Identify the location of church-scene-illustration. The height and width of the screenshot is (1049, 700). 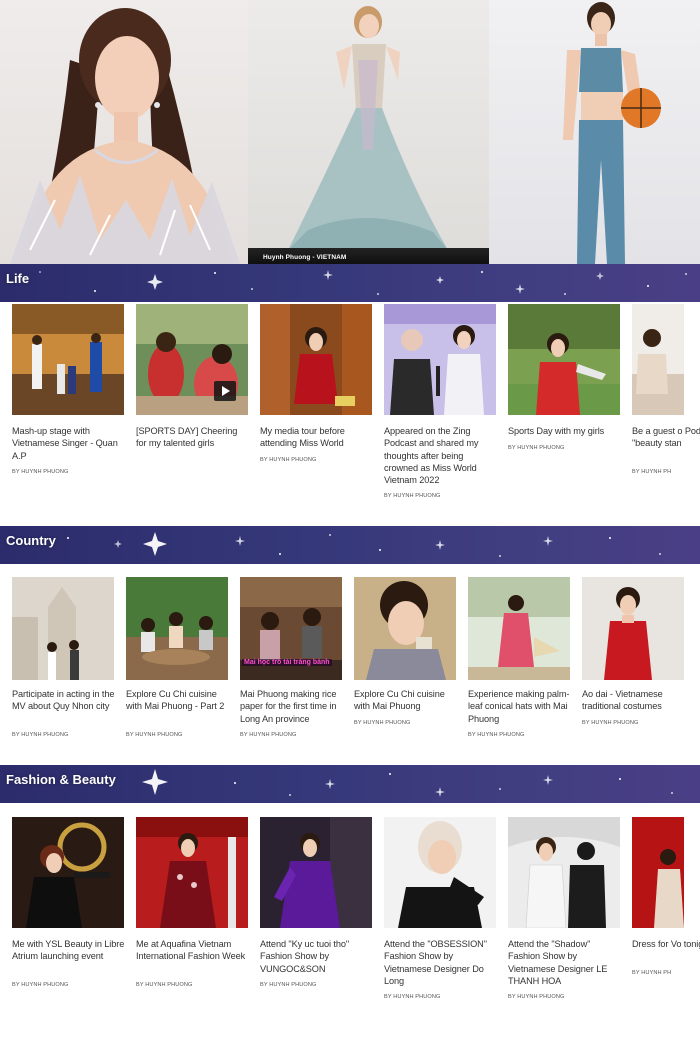
(63, 628).